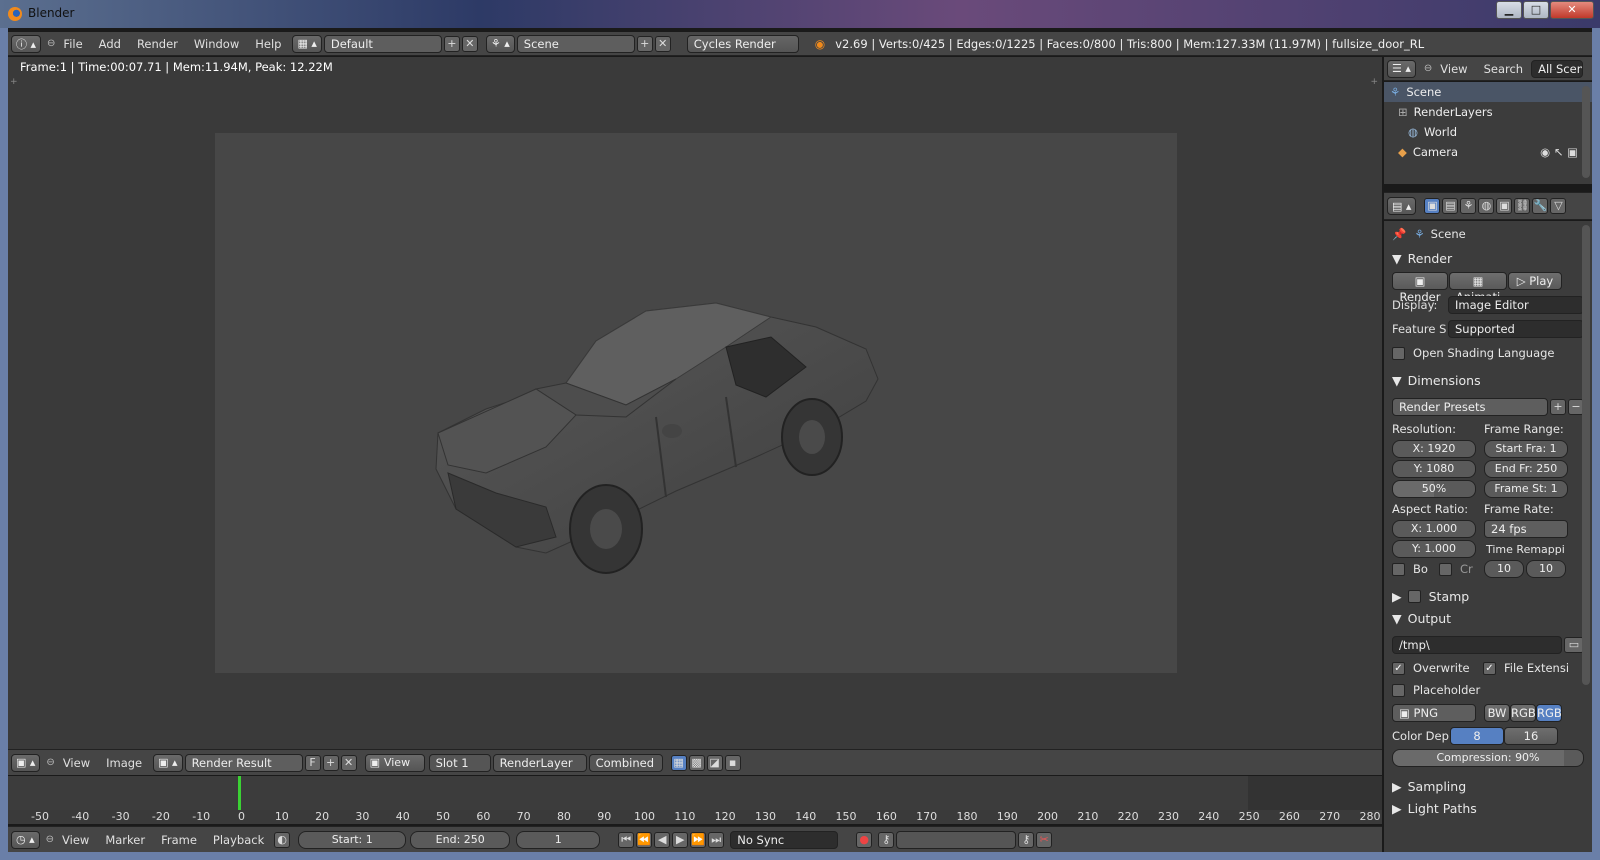  I want to click on image-browse-icon: ▣ ▴, so click(168, 762).